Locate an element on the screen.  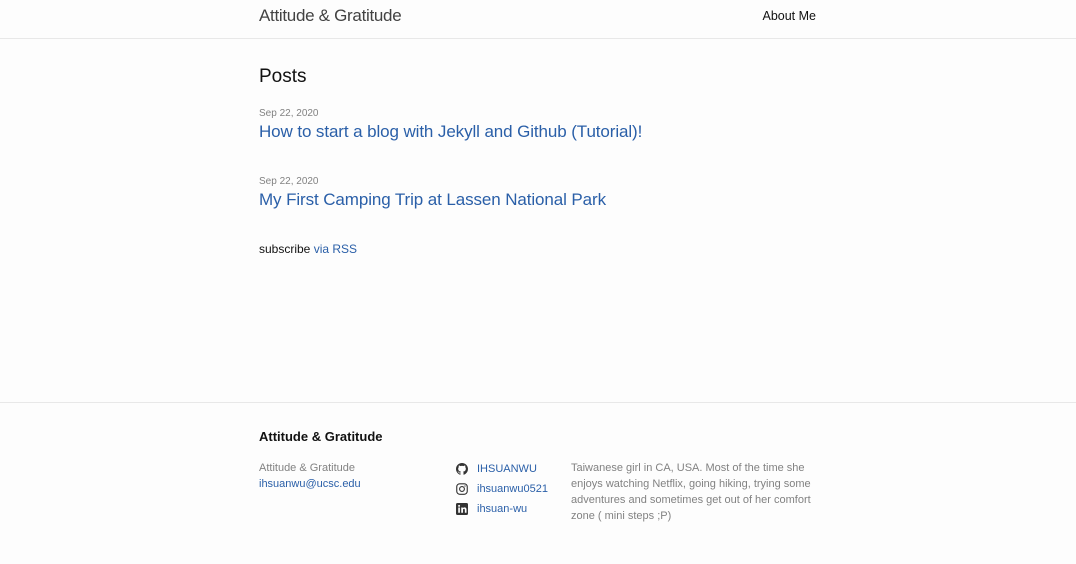
nav-link-about-me: About Me is located at coordinates (789, 16).